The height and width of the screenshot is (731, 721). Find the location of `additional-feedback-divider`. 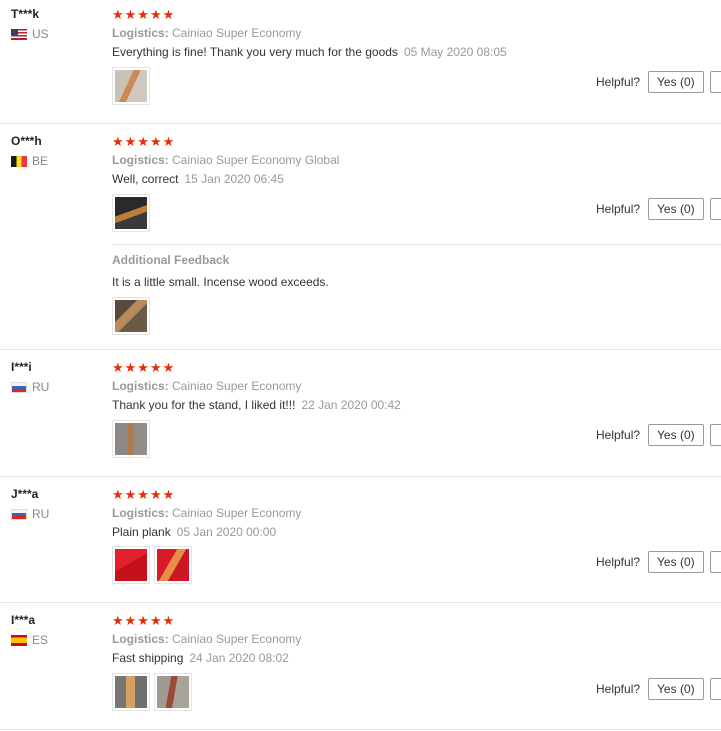

additional-feedback-divider is located at coordinates (416, 244).